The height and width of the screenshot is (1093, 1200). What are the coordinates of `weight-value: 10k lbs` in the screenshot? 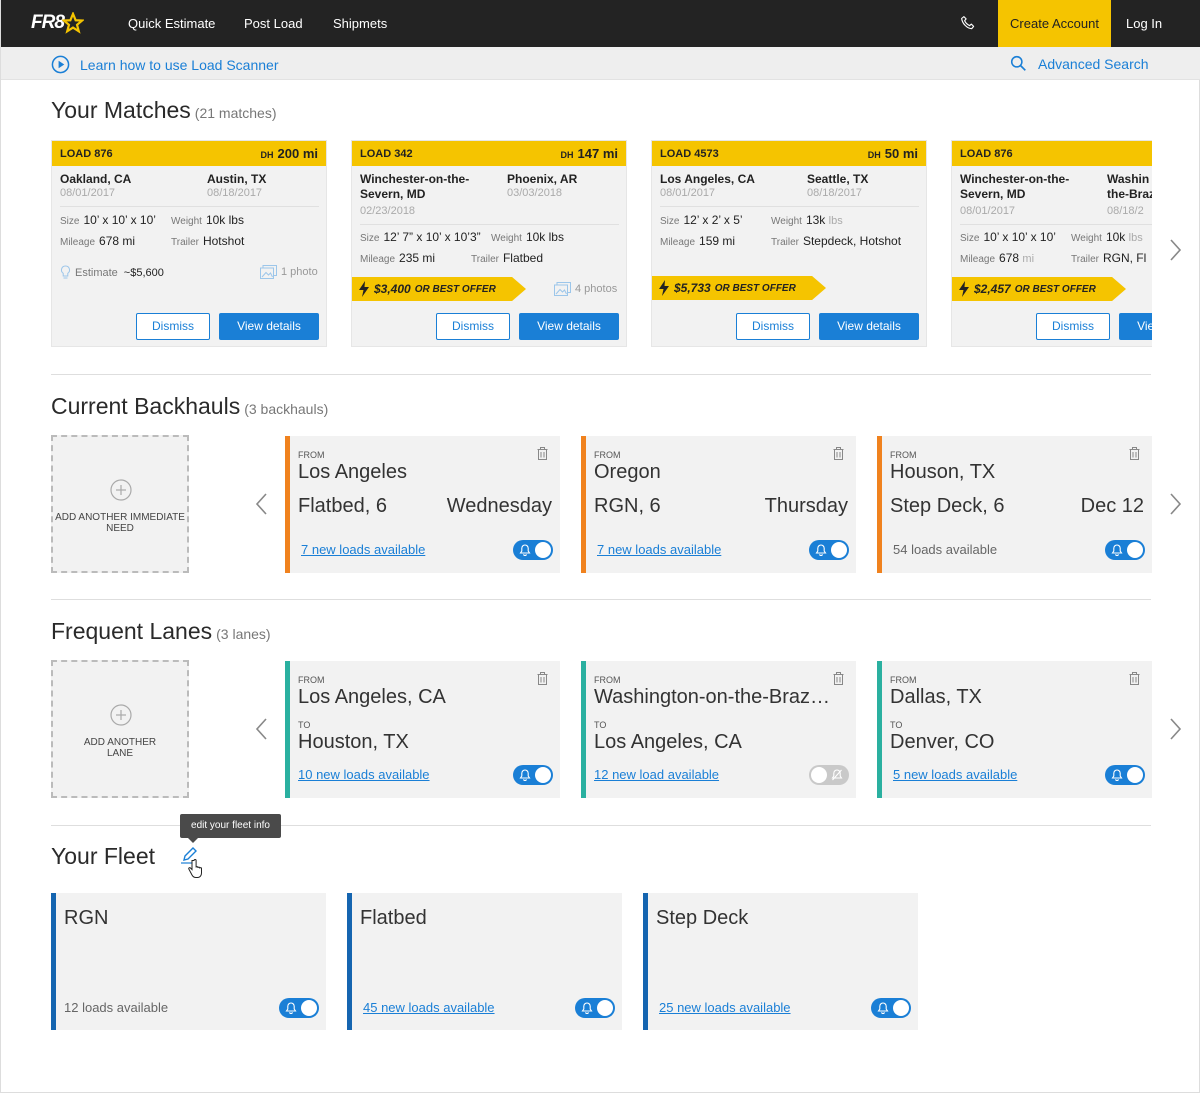 It's located at (224, 220).